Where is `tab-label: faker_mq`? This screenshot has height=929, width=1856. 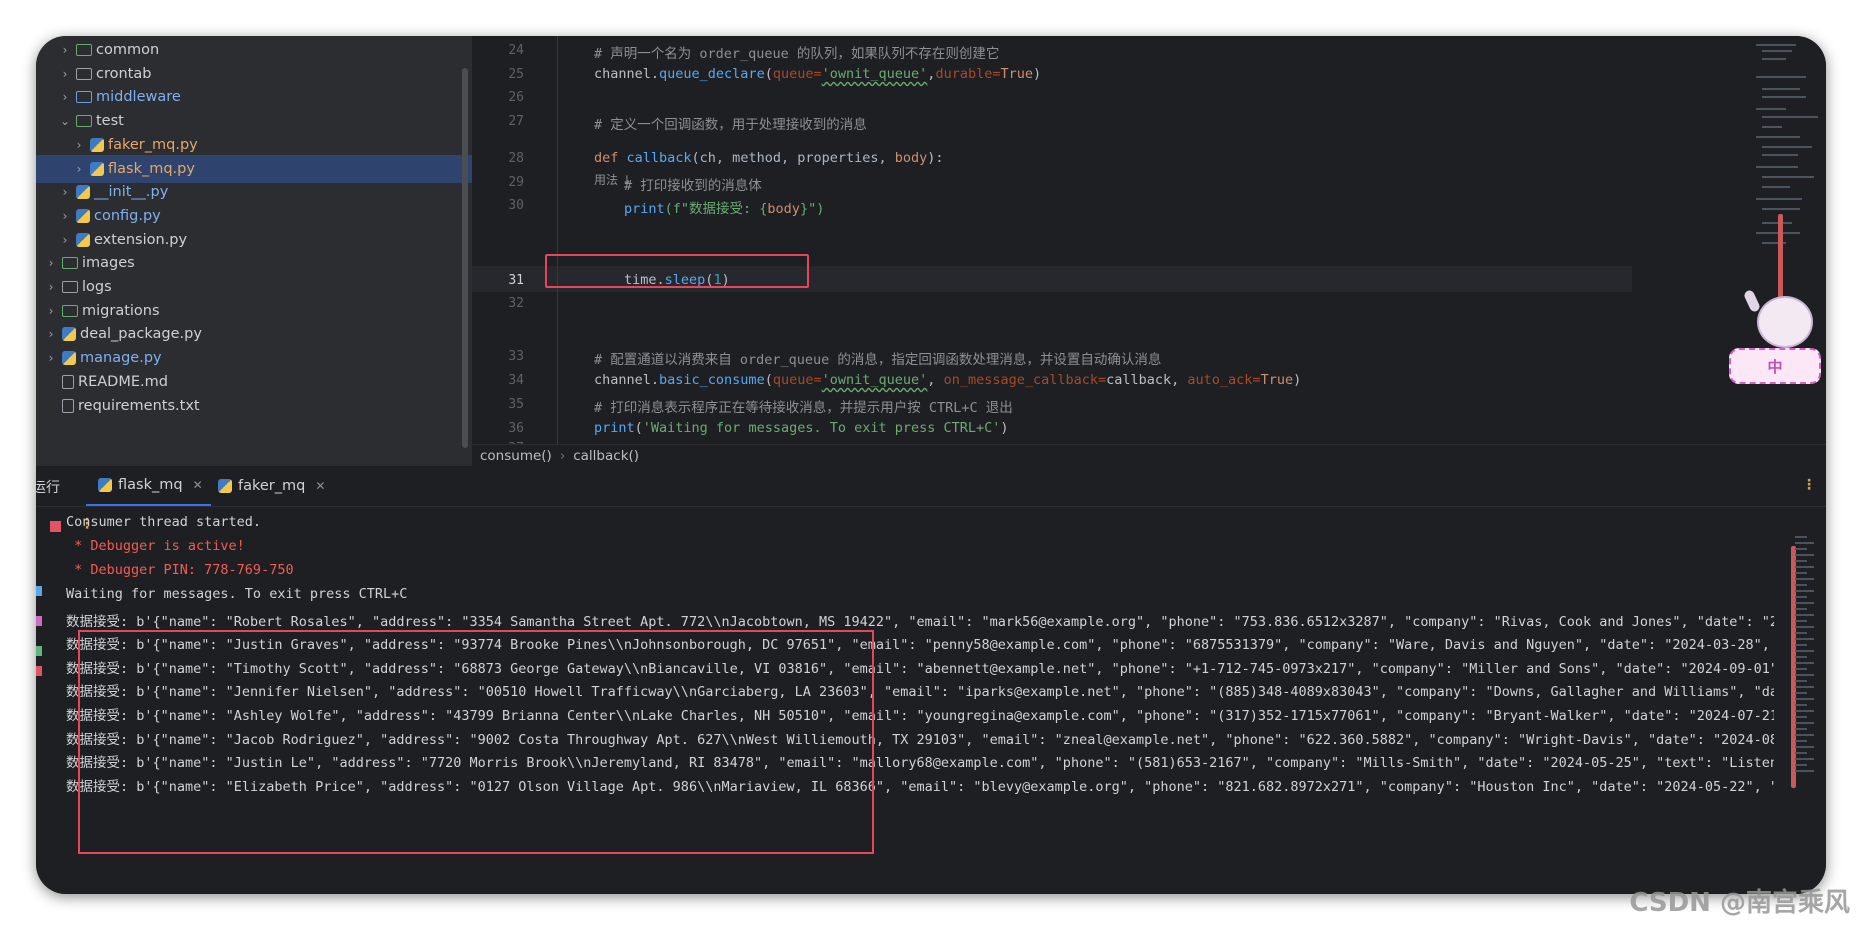
tab-label: faker_mq is located at coordinates (272, 486).